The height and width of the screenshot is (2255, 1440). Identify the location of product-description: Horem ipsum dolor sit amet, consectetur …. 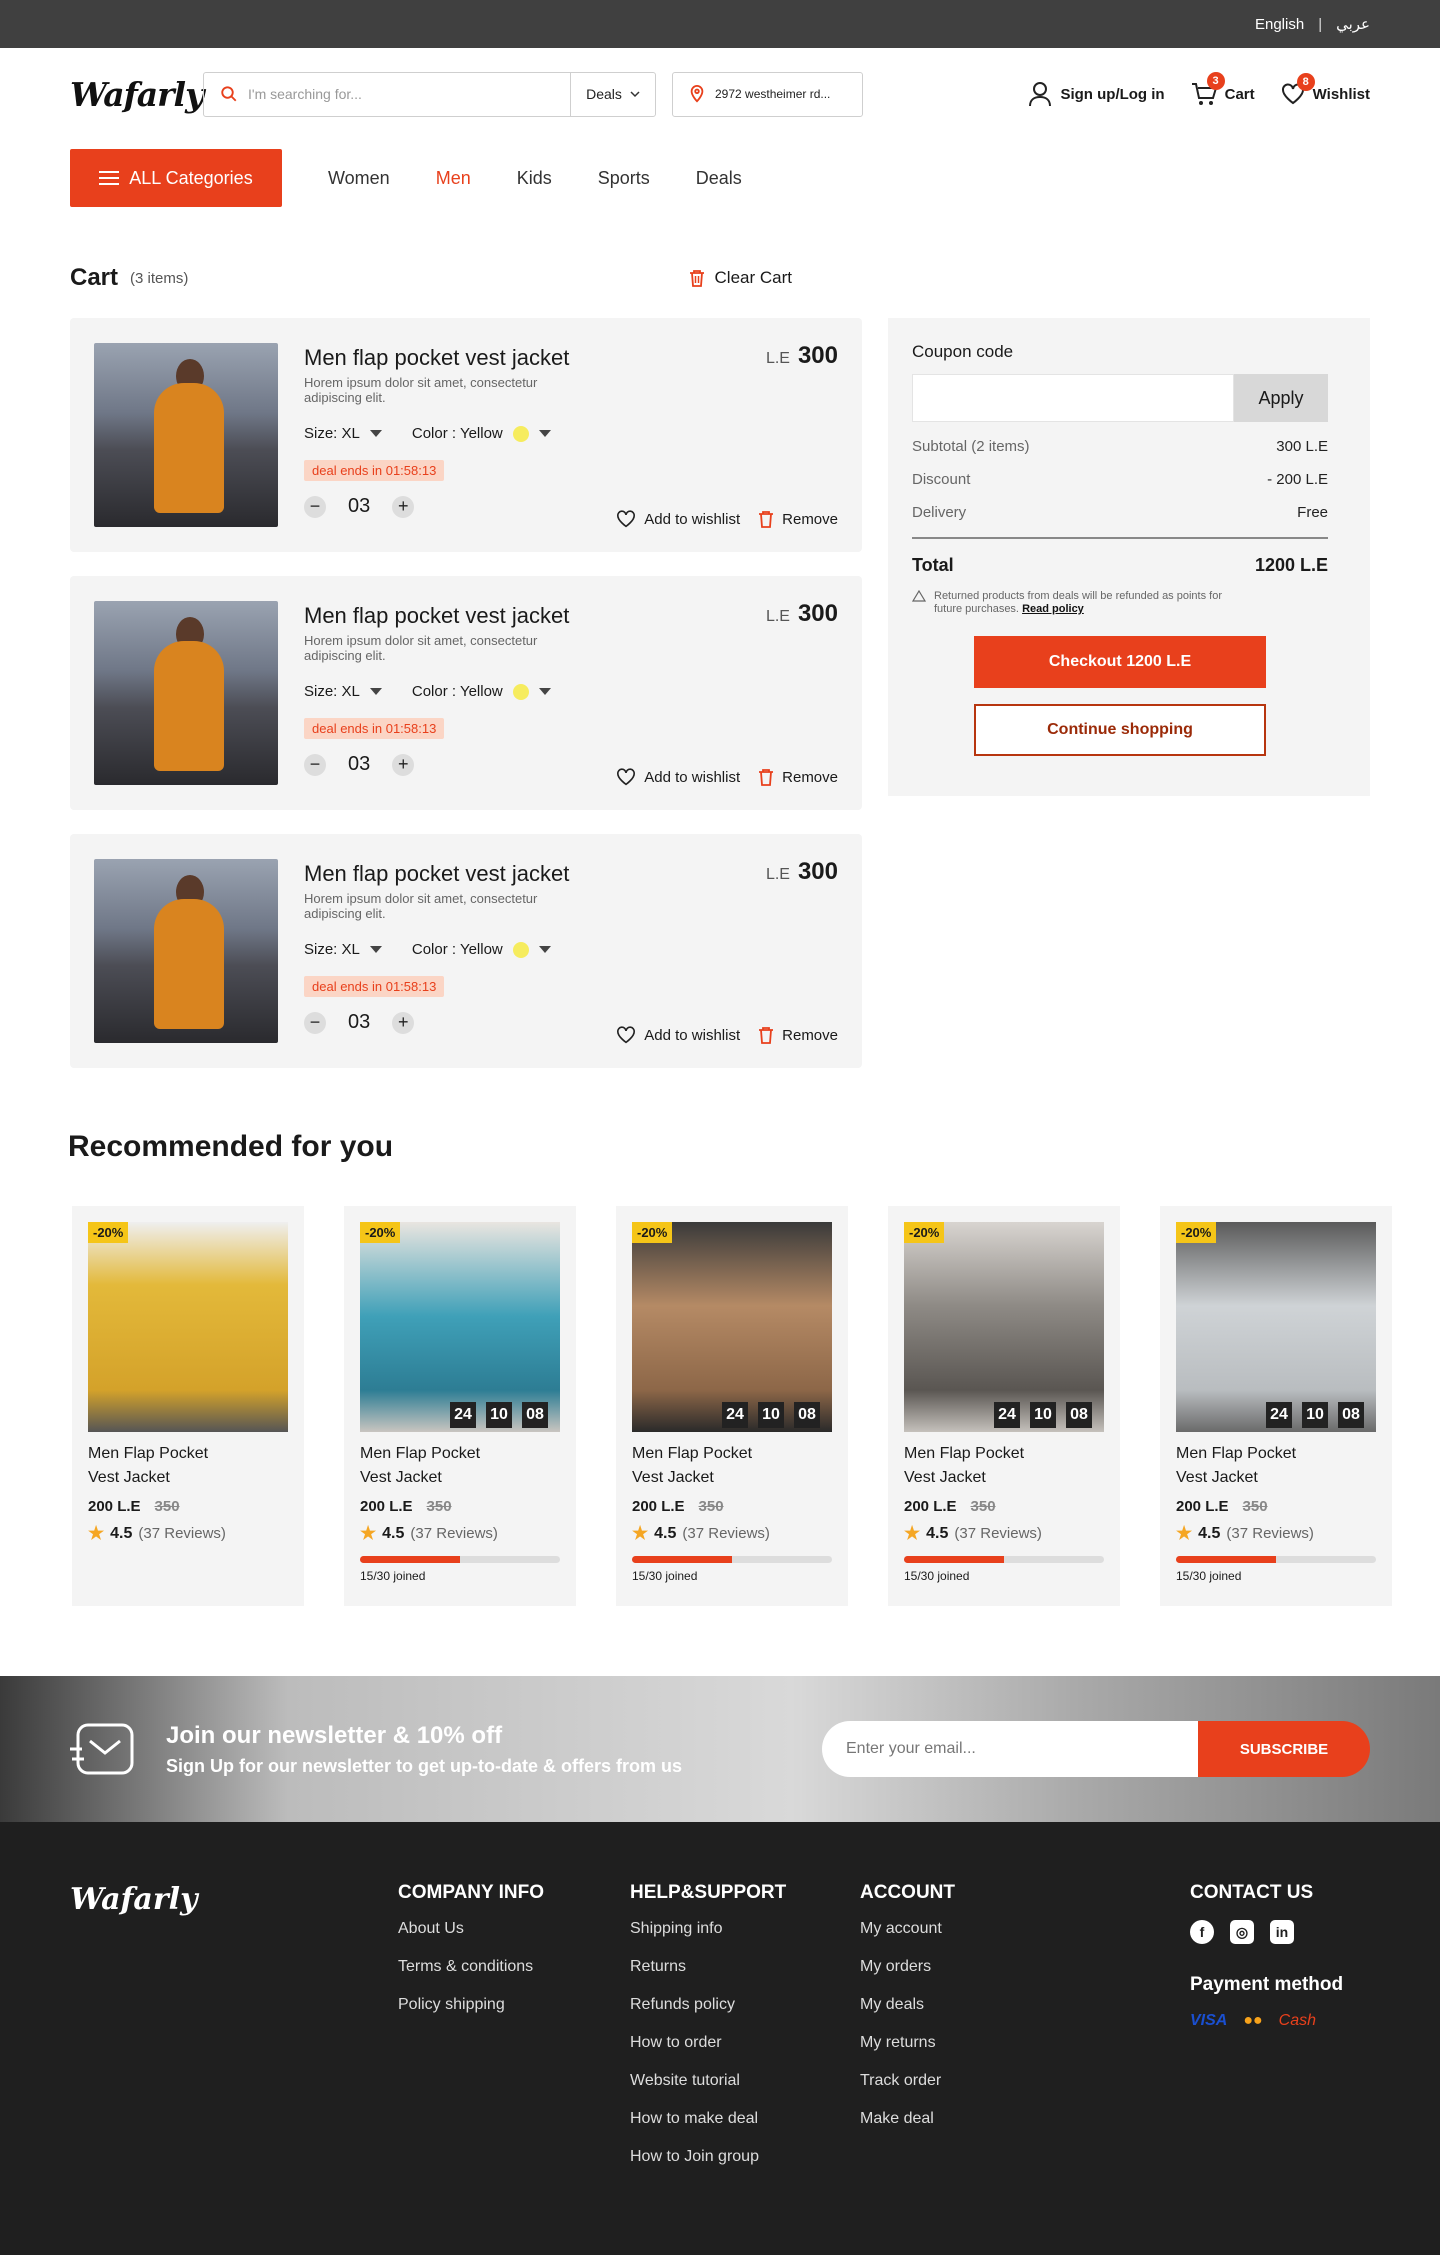
(421, 390).